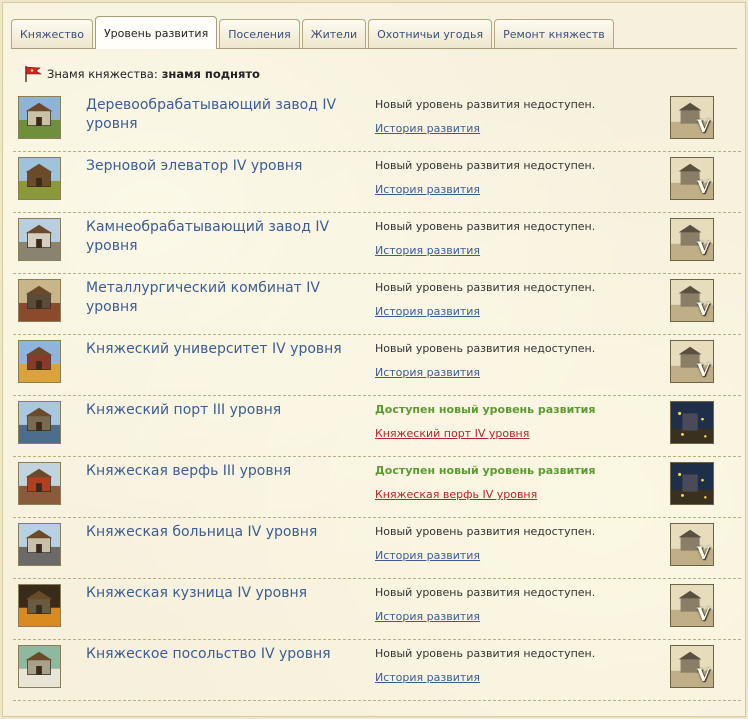  What do you see at coordinates (102, 74) in the screenshot?
I see `banner-label: Знамя княжества:` at bounding box center [102, 74].